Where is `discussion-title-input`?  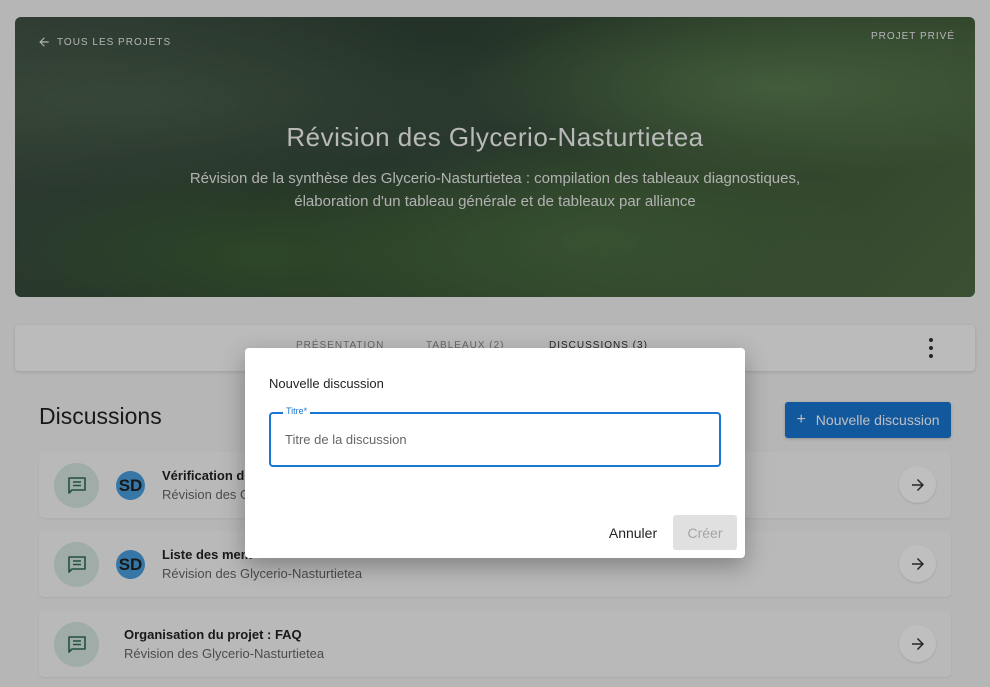 discussion-title-input is located at coordinates (495, 439).